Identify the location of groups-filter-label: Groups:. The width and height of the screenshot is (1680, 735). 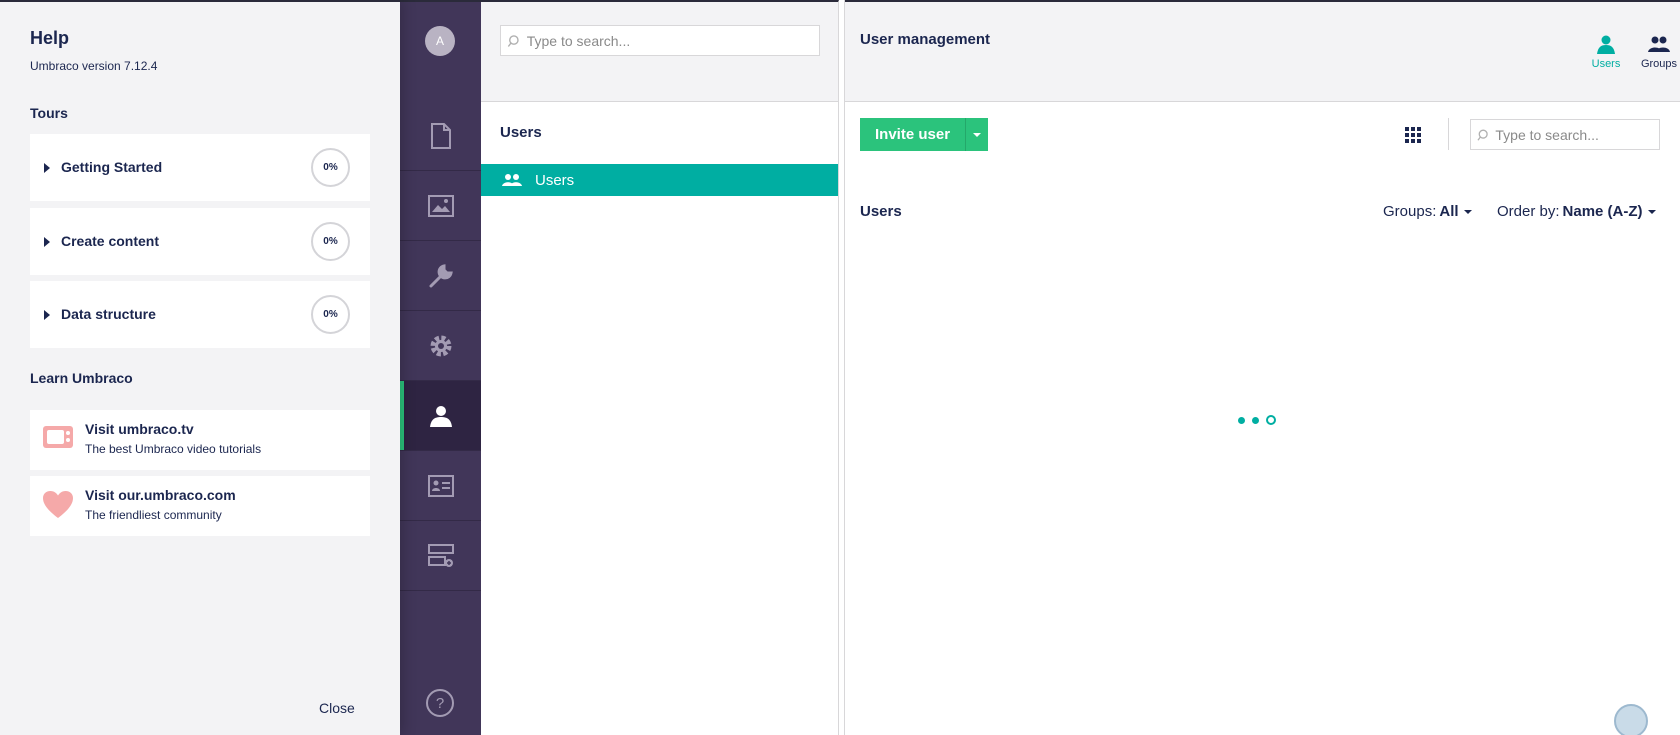
(1410, 211).